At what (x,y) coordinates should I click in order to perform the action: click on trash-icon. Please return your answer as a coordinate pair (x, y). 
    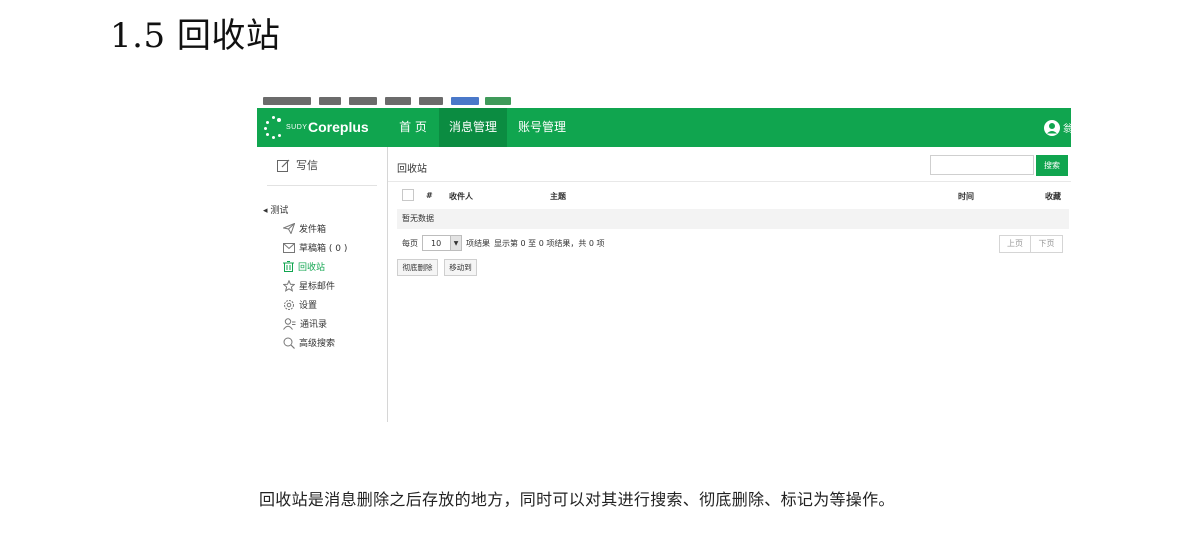
    Looking at the image, I should click on (288, 266).